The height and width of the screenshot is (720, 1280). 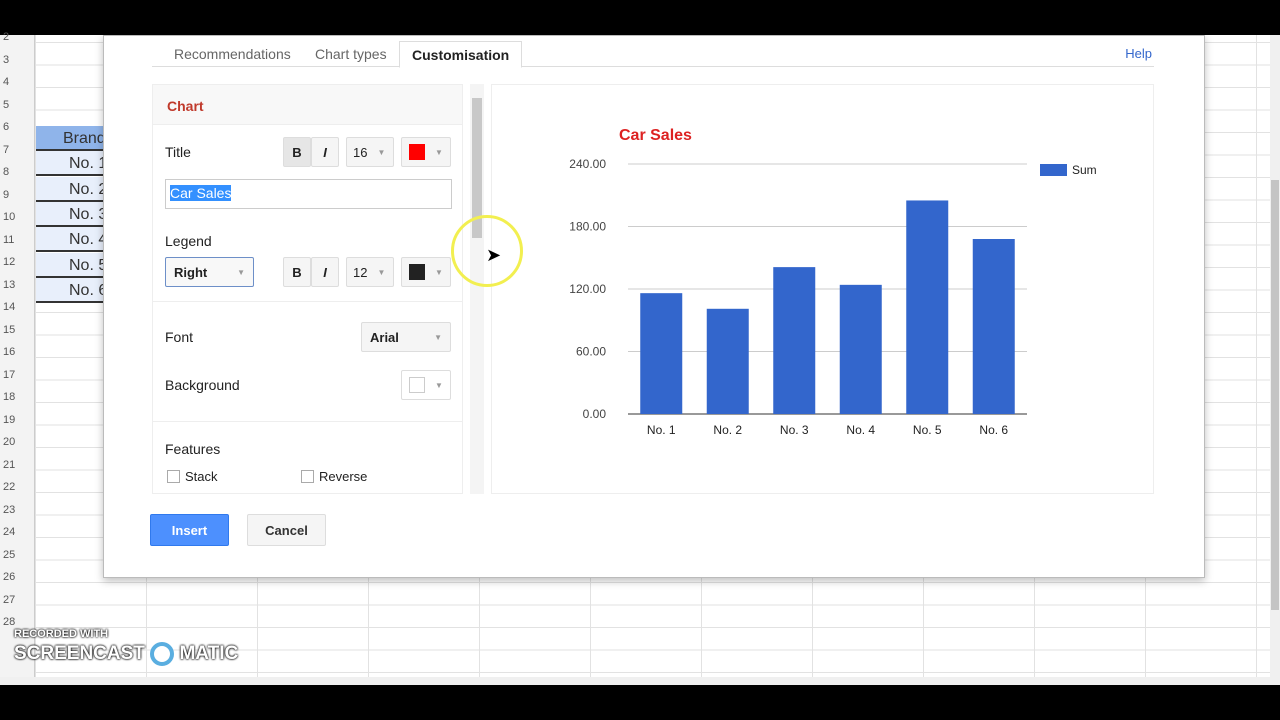 What do you see at coordinates (9, 262) in the screenshot?
I see `row-number: 12` at bounding box center [9, 262].